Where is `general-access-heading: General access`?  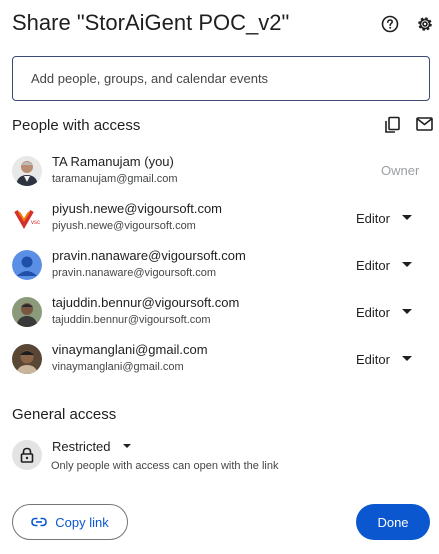
general-access-heading: General access is located at coordinates (64, 414).